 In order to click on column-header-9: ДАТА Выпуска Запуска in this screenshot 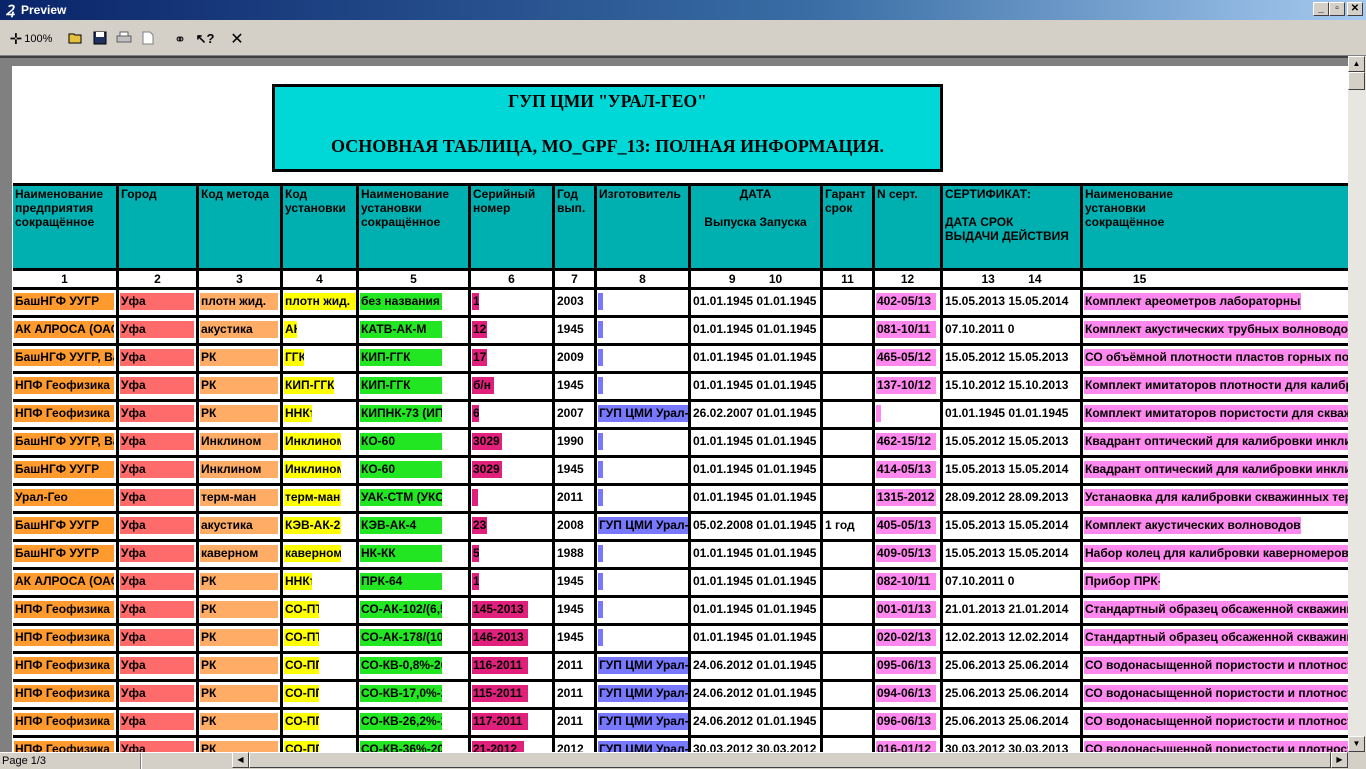, I will do `click(757, 227)`.